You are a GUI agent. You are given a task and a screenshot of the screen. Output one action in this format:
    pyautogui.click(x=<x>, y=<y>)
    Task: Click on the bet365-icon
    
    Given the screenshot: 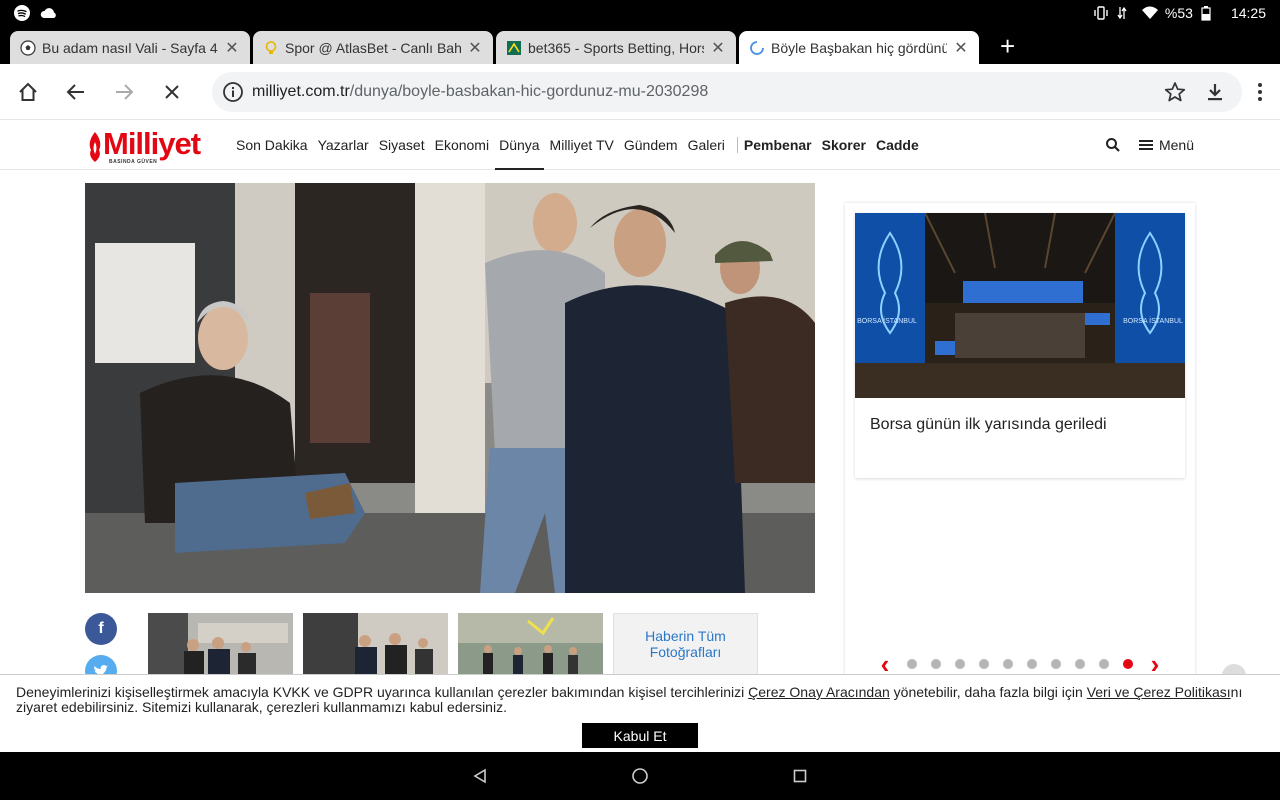 What is the action you would take?
    pyautogui.click(x=514, y=48)
    